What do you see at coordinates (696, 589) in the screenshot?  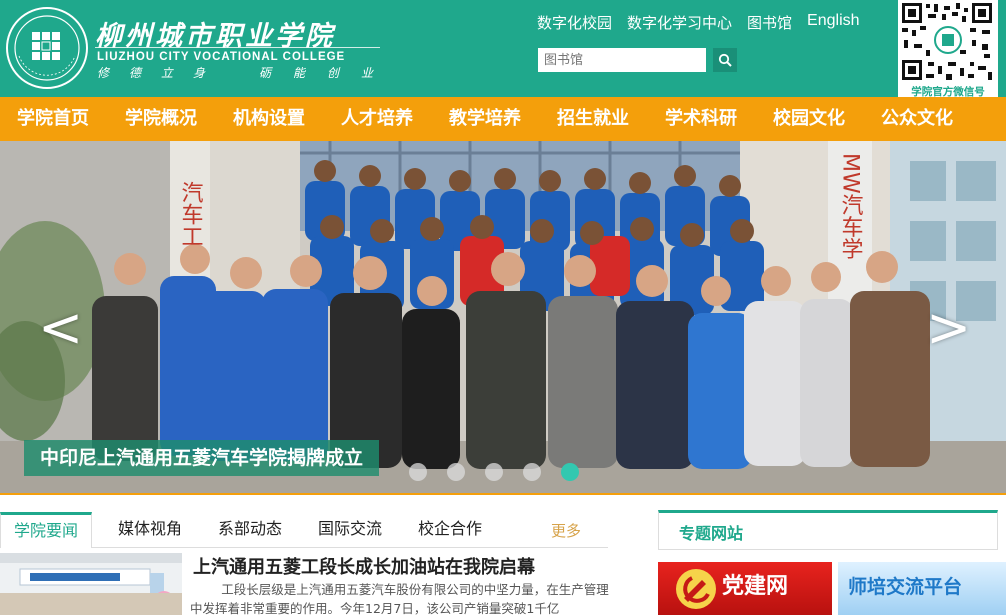 I see `party-emblem-icon` at bounding box center [696, 589].